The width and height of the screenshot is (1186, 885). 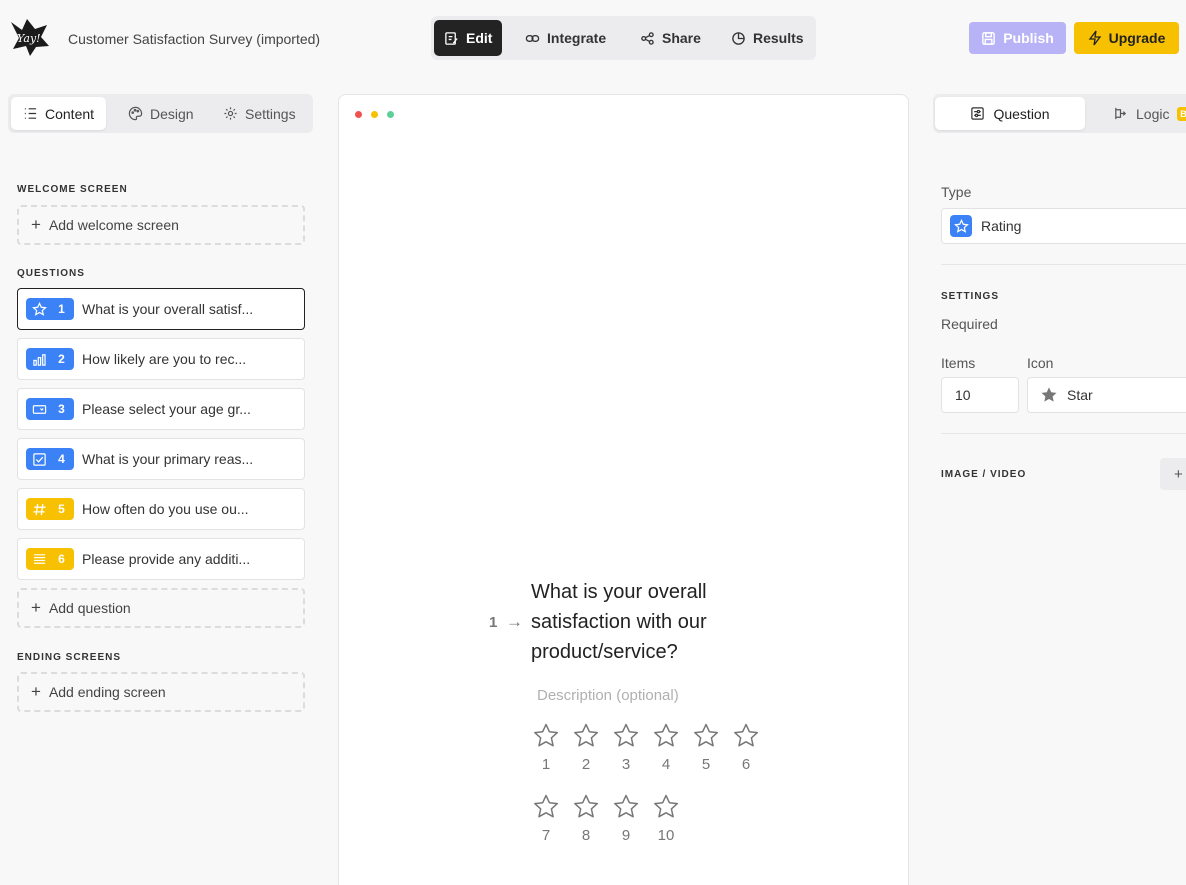 I want to click on rating-option-6: 6, so click(x=746, y=747).